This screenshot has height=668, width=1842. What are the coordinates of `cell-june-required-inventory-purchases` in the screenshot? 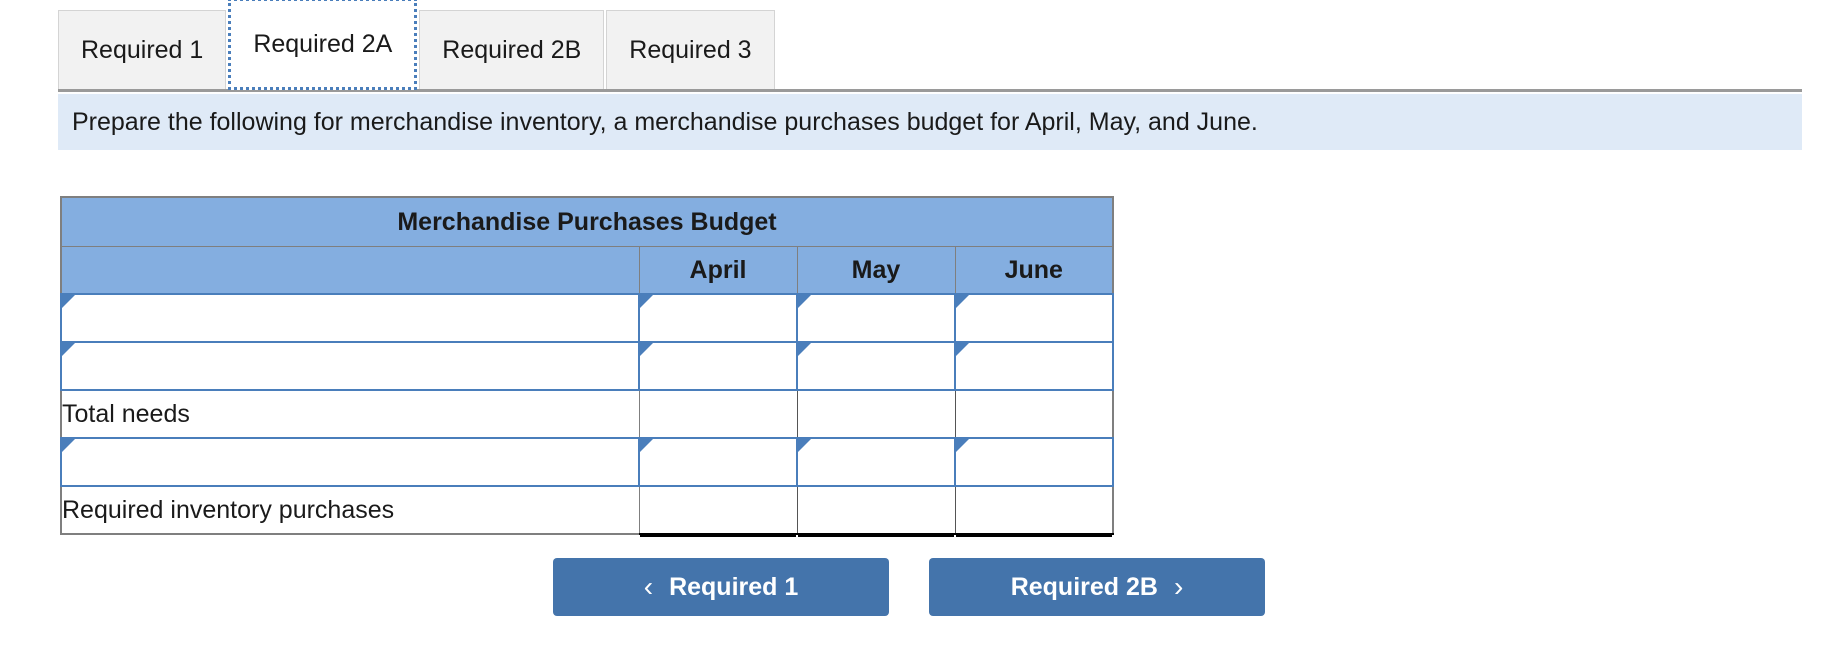 It's located at (1034, 510).